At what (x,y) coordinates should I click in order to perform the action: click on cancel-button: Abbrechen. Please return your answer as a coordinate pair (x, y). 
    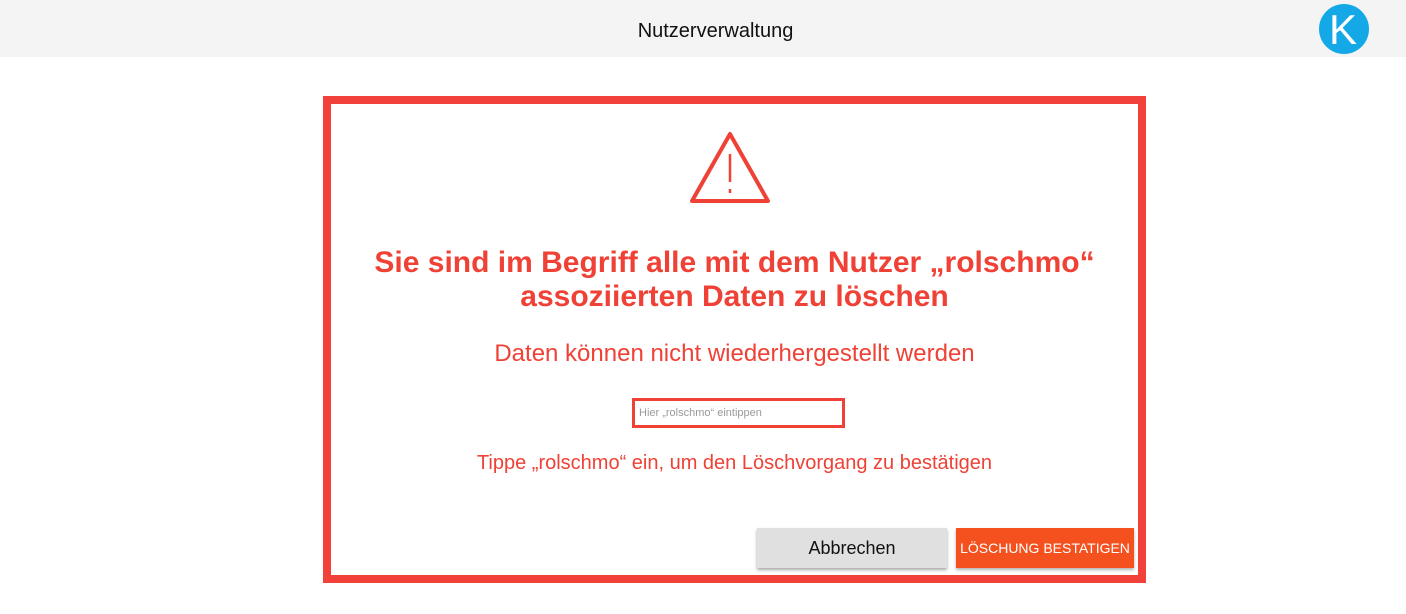
    Looking at the image, I should click on (852, 548).